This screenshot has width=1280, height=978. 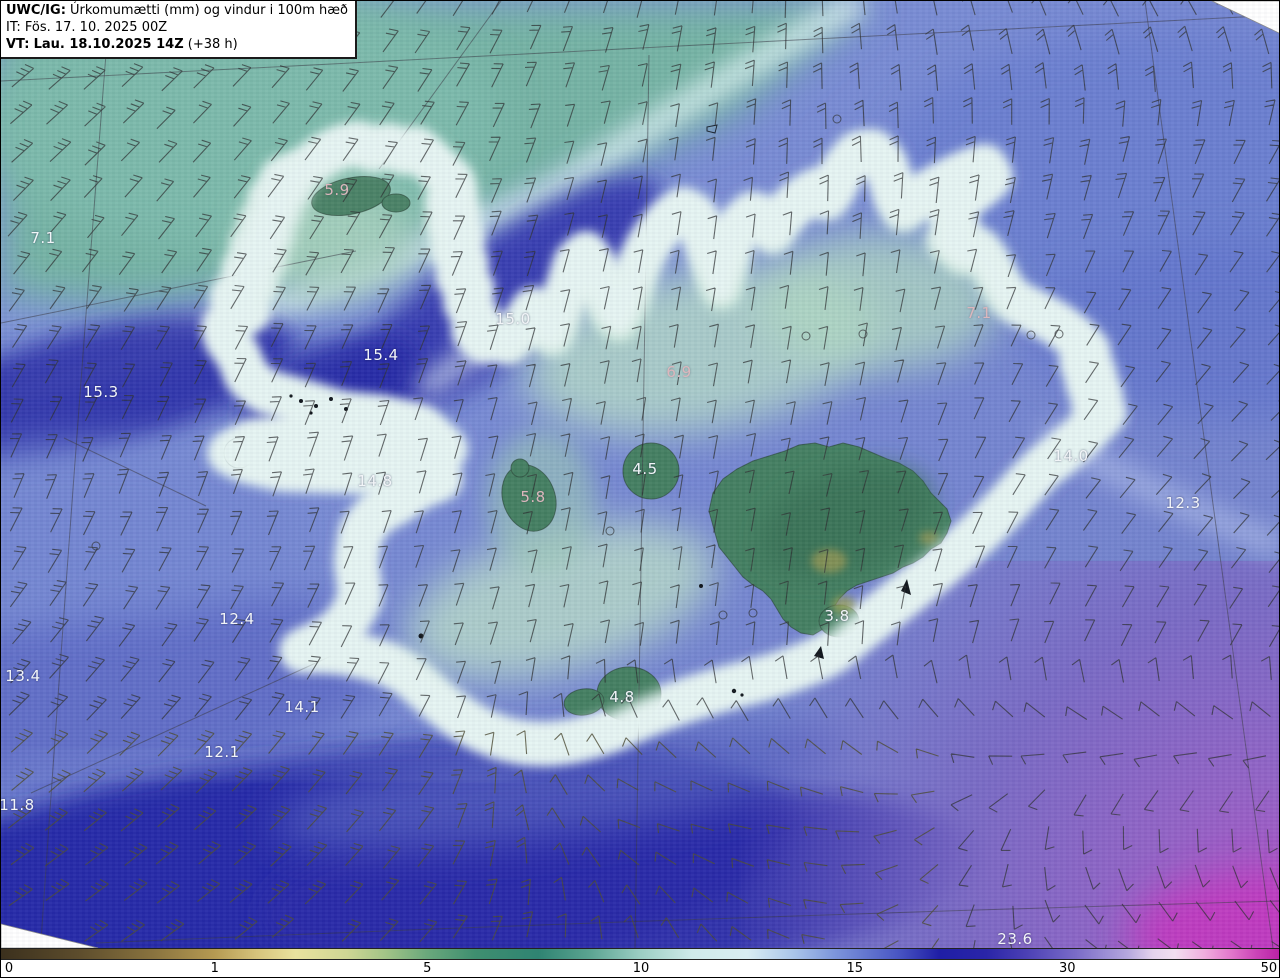 I want to click on title-line-valid: VT: Lau. 18.10.2025 14Z (+38 h), so click(x=177, y=45).